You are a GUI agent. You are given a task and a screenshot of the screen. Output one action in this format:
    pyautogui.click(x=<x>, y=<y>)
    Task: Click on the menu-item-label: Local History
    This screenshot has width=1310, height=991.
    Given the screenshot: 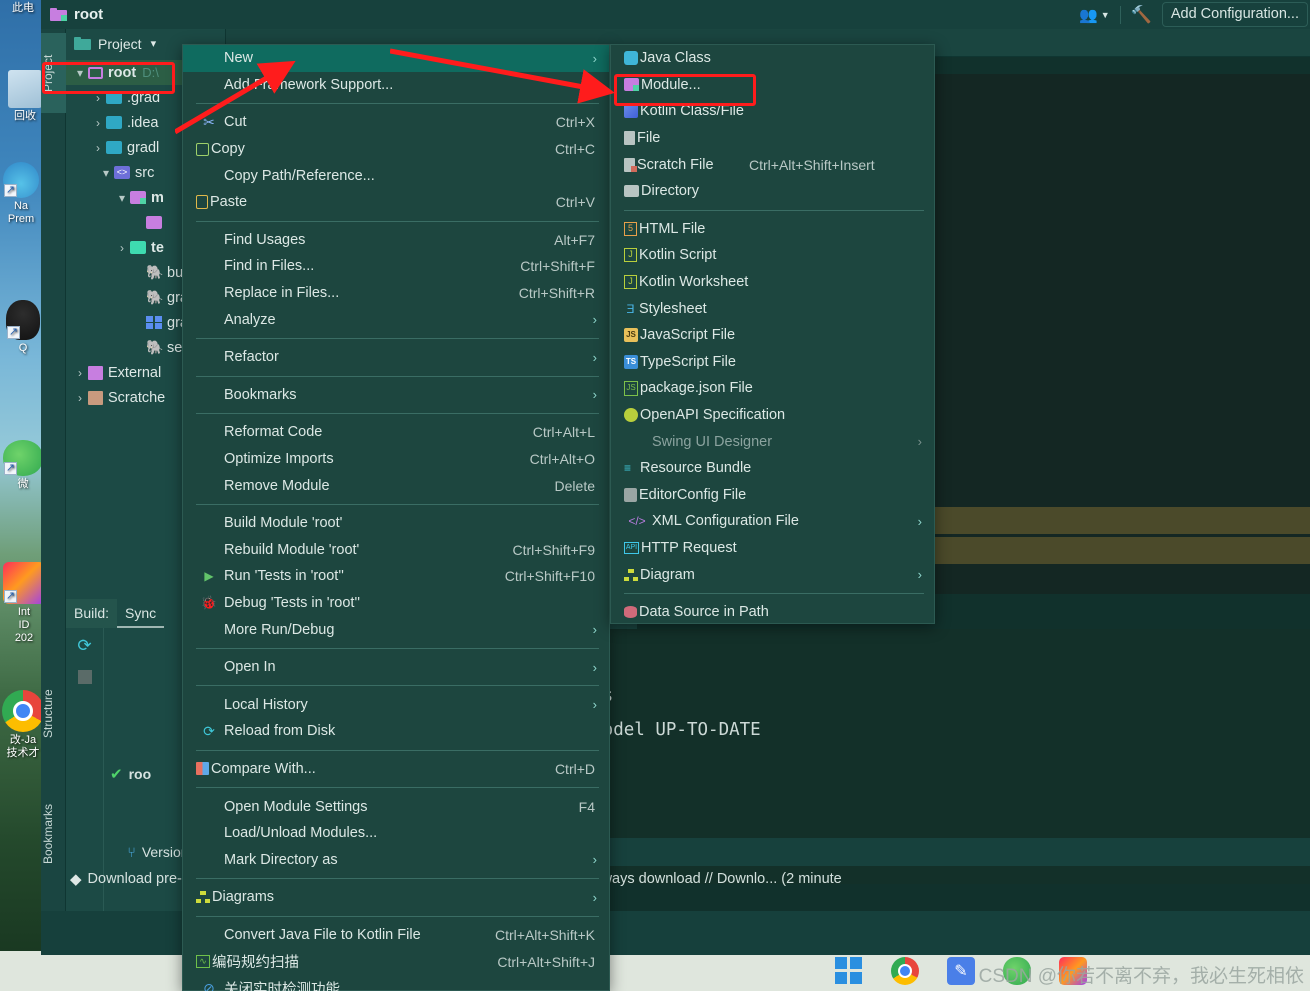 What is the action you would take?
    pyautogui.click(x=266, y=704)
    